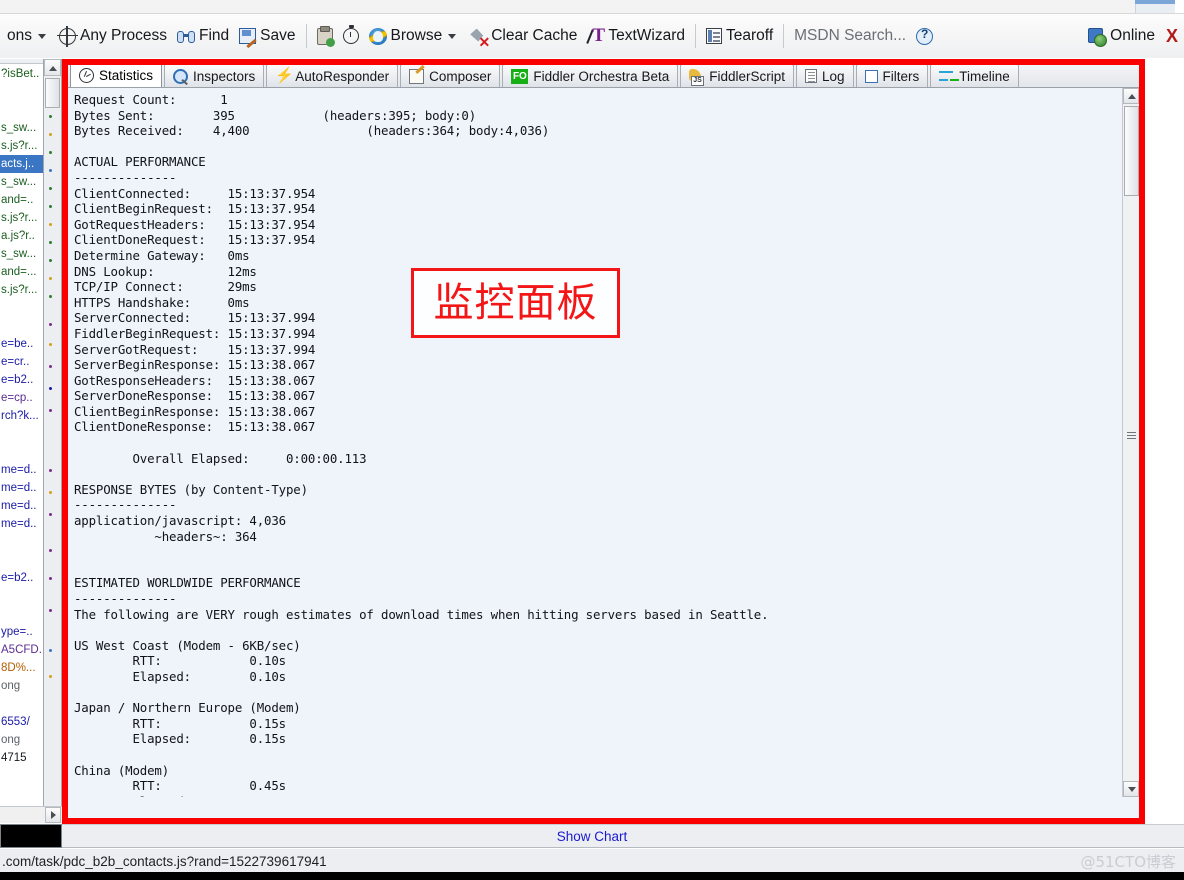 The width and height of the screenshot is (1184, 880). What do you see at coordinates (267, 36) in the screenshot?
I see `toolbar-save-button: Save` at bounding box center [267, 36].